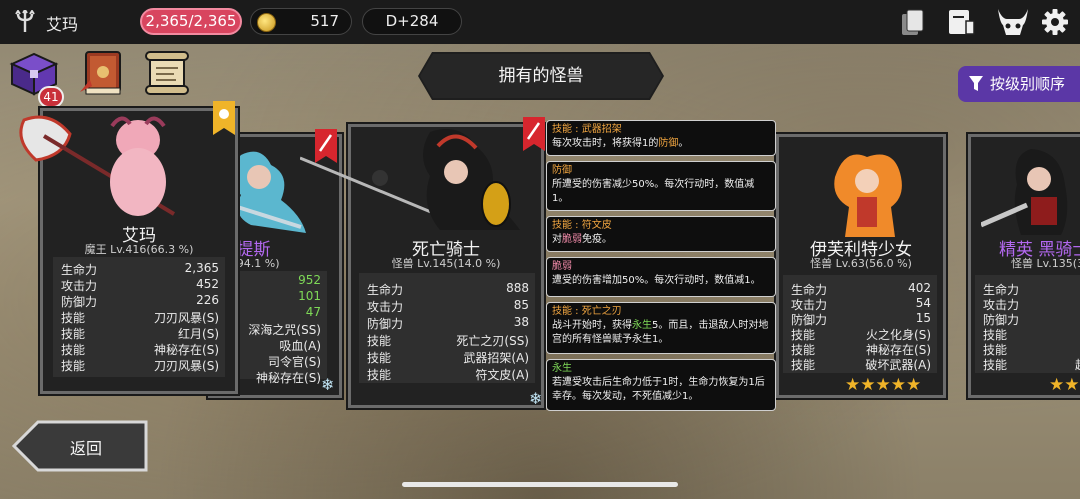 This screenshot has height=499, width=1080. What do you see at coordinates (167, 73) in the screenshot?
I see `scroll-icon` at bounding box center [167, 73].